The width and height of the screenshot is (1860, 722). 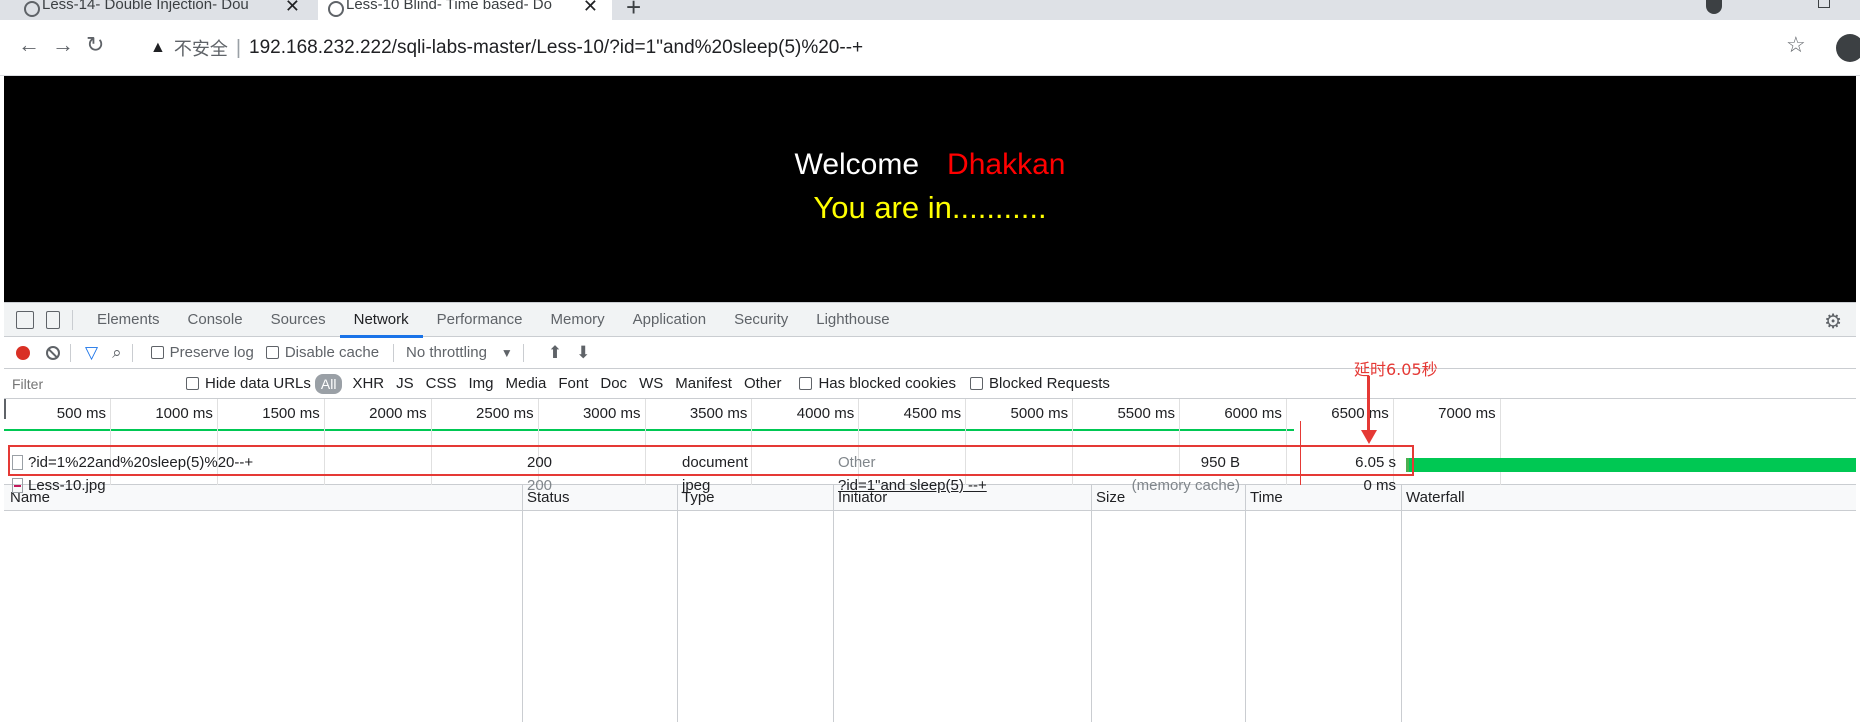 What do you see at coordinates (381, 320) in the screenshot?
I see `tab-network: Network` at bounding box center [381, 320].